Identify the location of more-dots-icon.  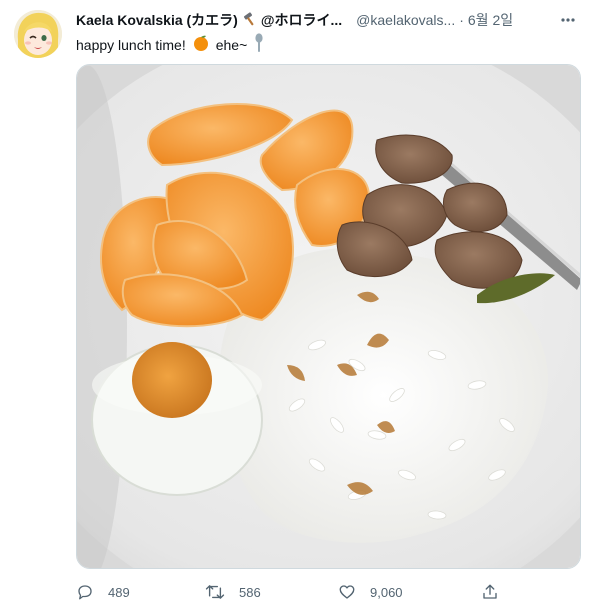
(568, 20).